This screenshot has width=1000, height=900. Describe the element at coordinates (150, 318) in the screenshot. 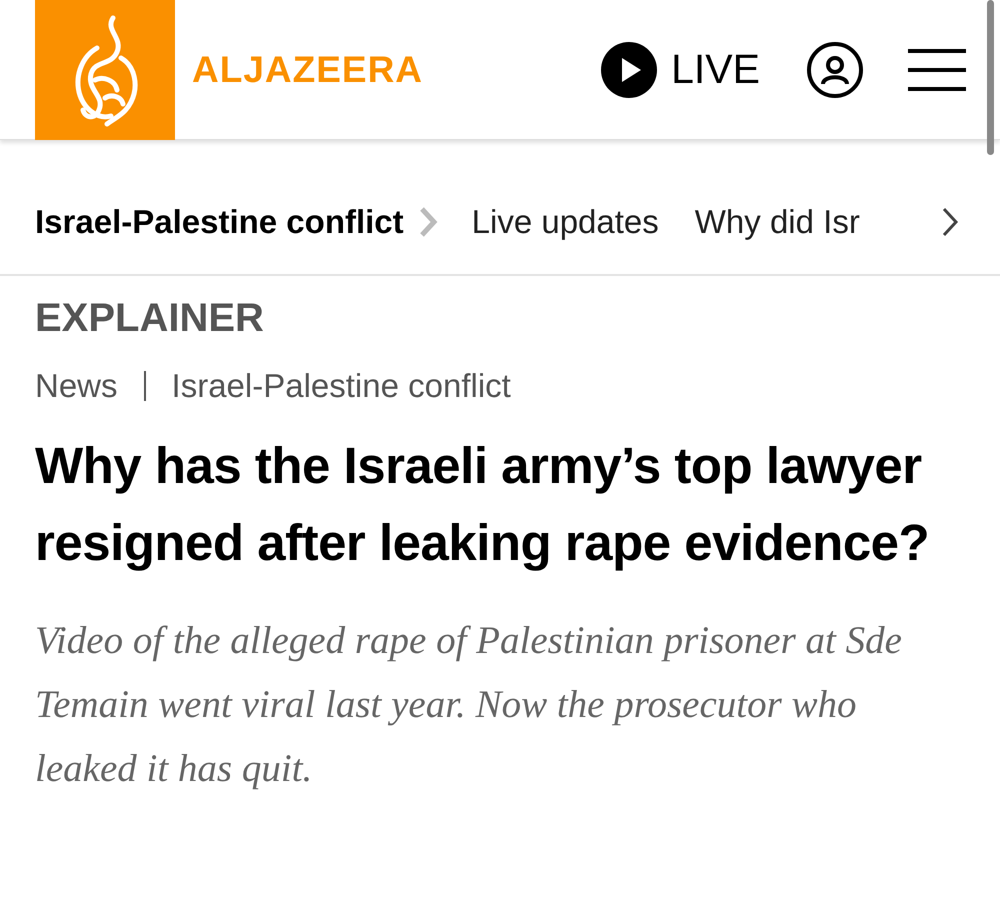

I see `article-label: EXPLAINER` at that location.